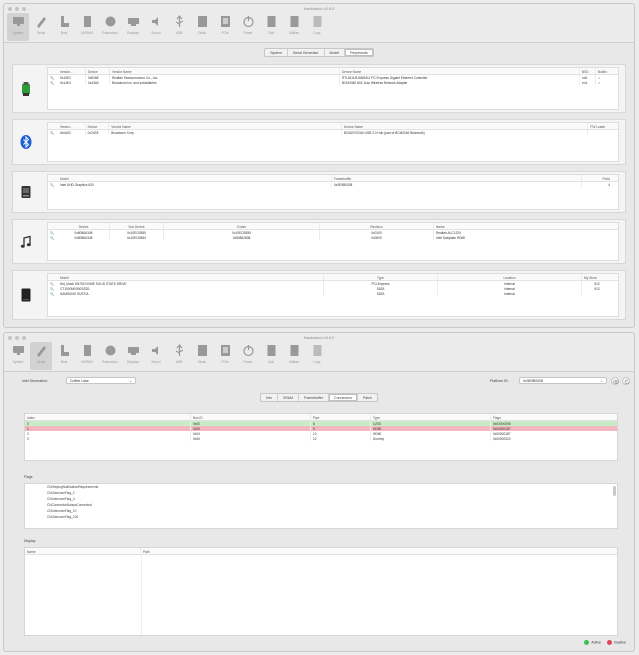  I want to click on toolbar-label: Sound, so click(156, 33).